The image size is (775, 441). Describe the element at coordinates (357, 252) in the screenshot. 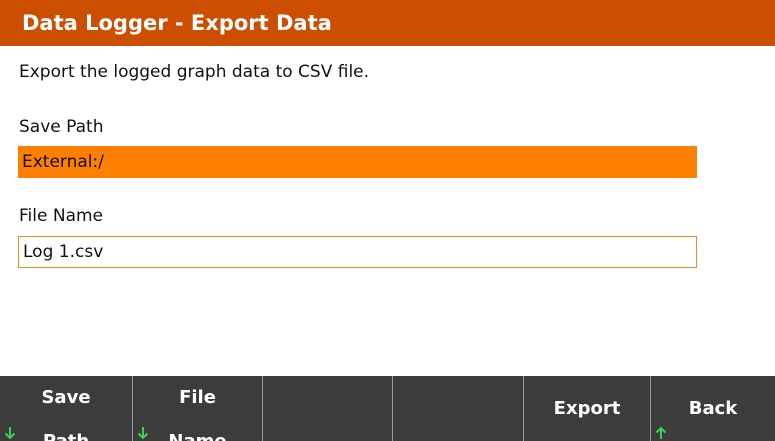

I see `file-name-field: Log 1.csv` at that location.